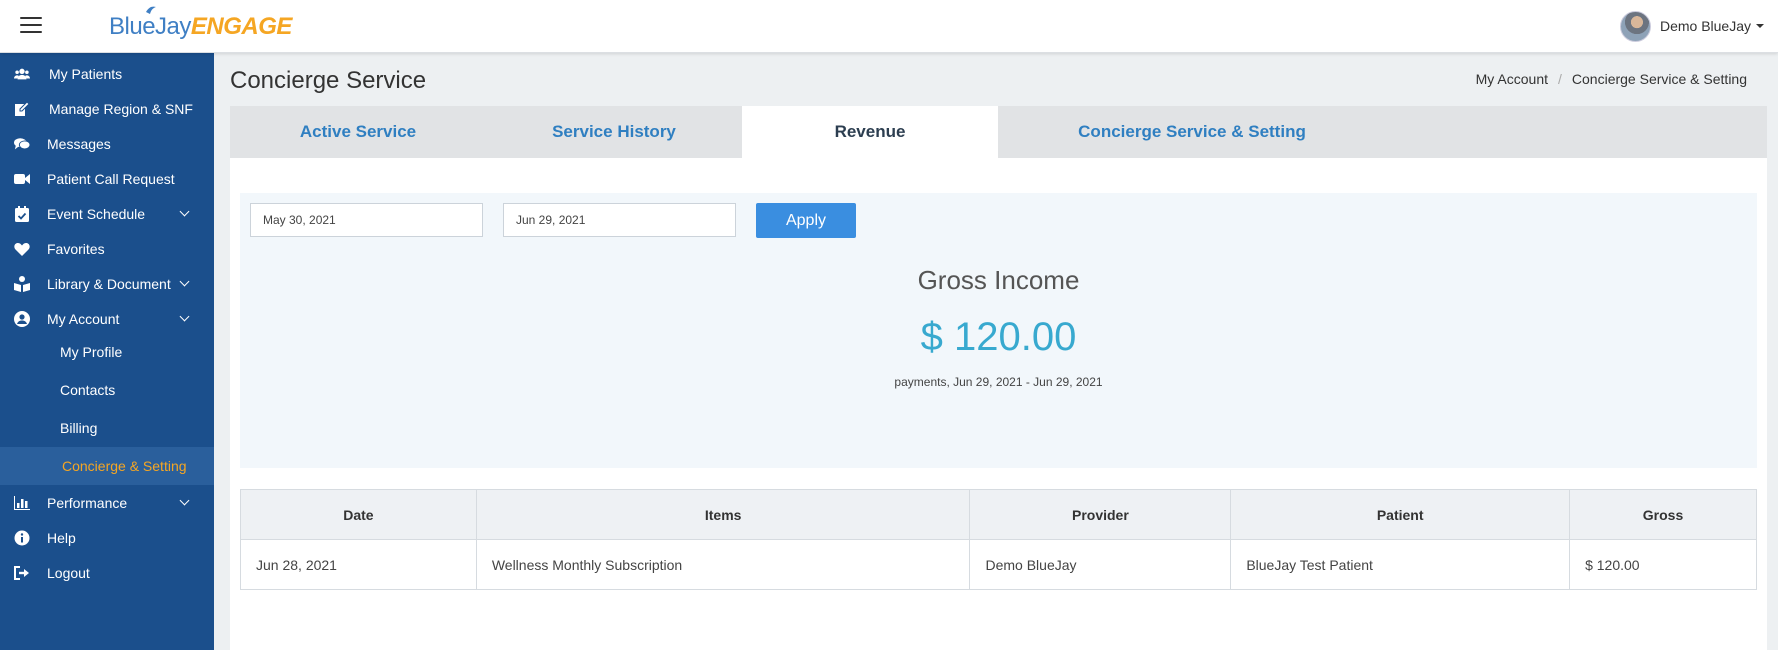 This screenshot has height=650, width=1778. I want to click on column-header-items: Items, so click(723, 514).